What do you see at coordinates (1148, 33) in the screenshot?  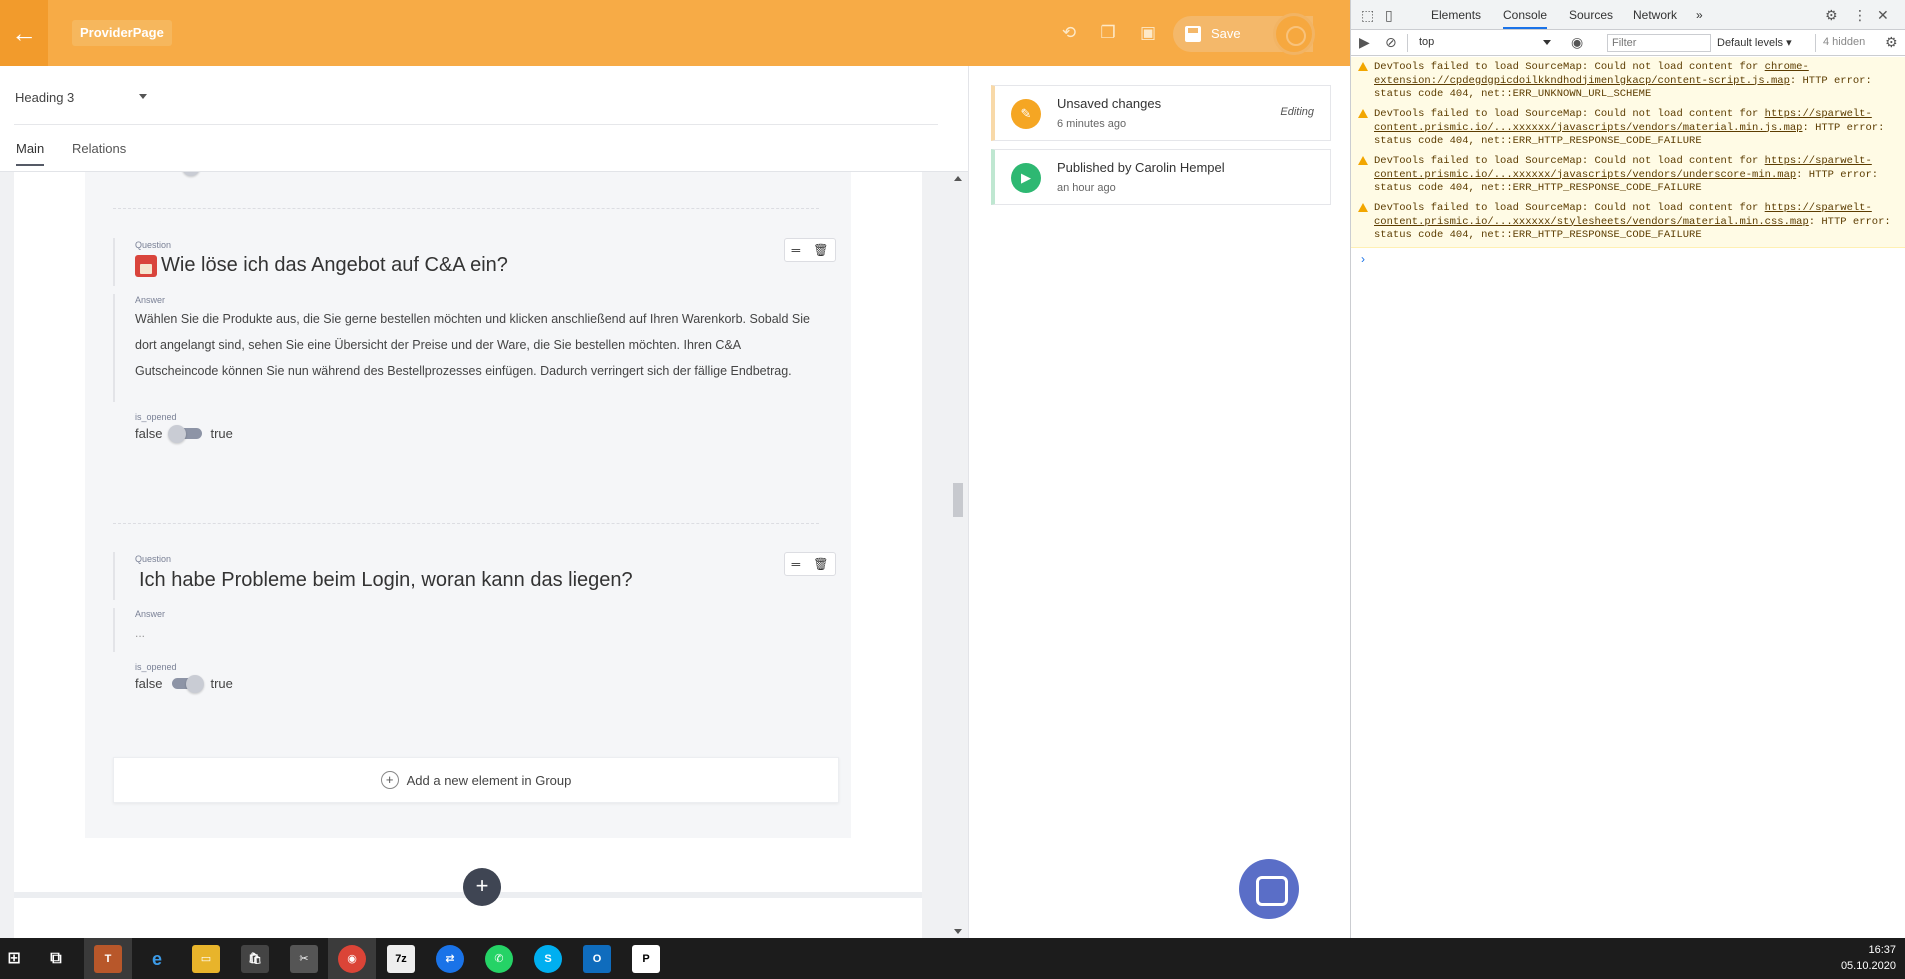 I see `archive-icon: ▣` at bounding box center [1148, 33].